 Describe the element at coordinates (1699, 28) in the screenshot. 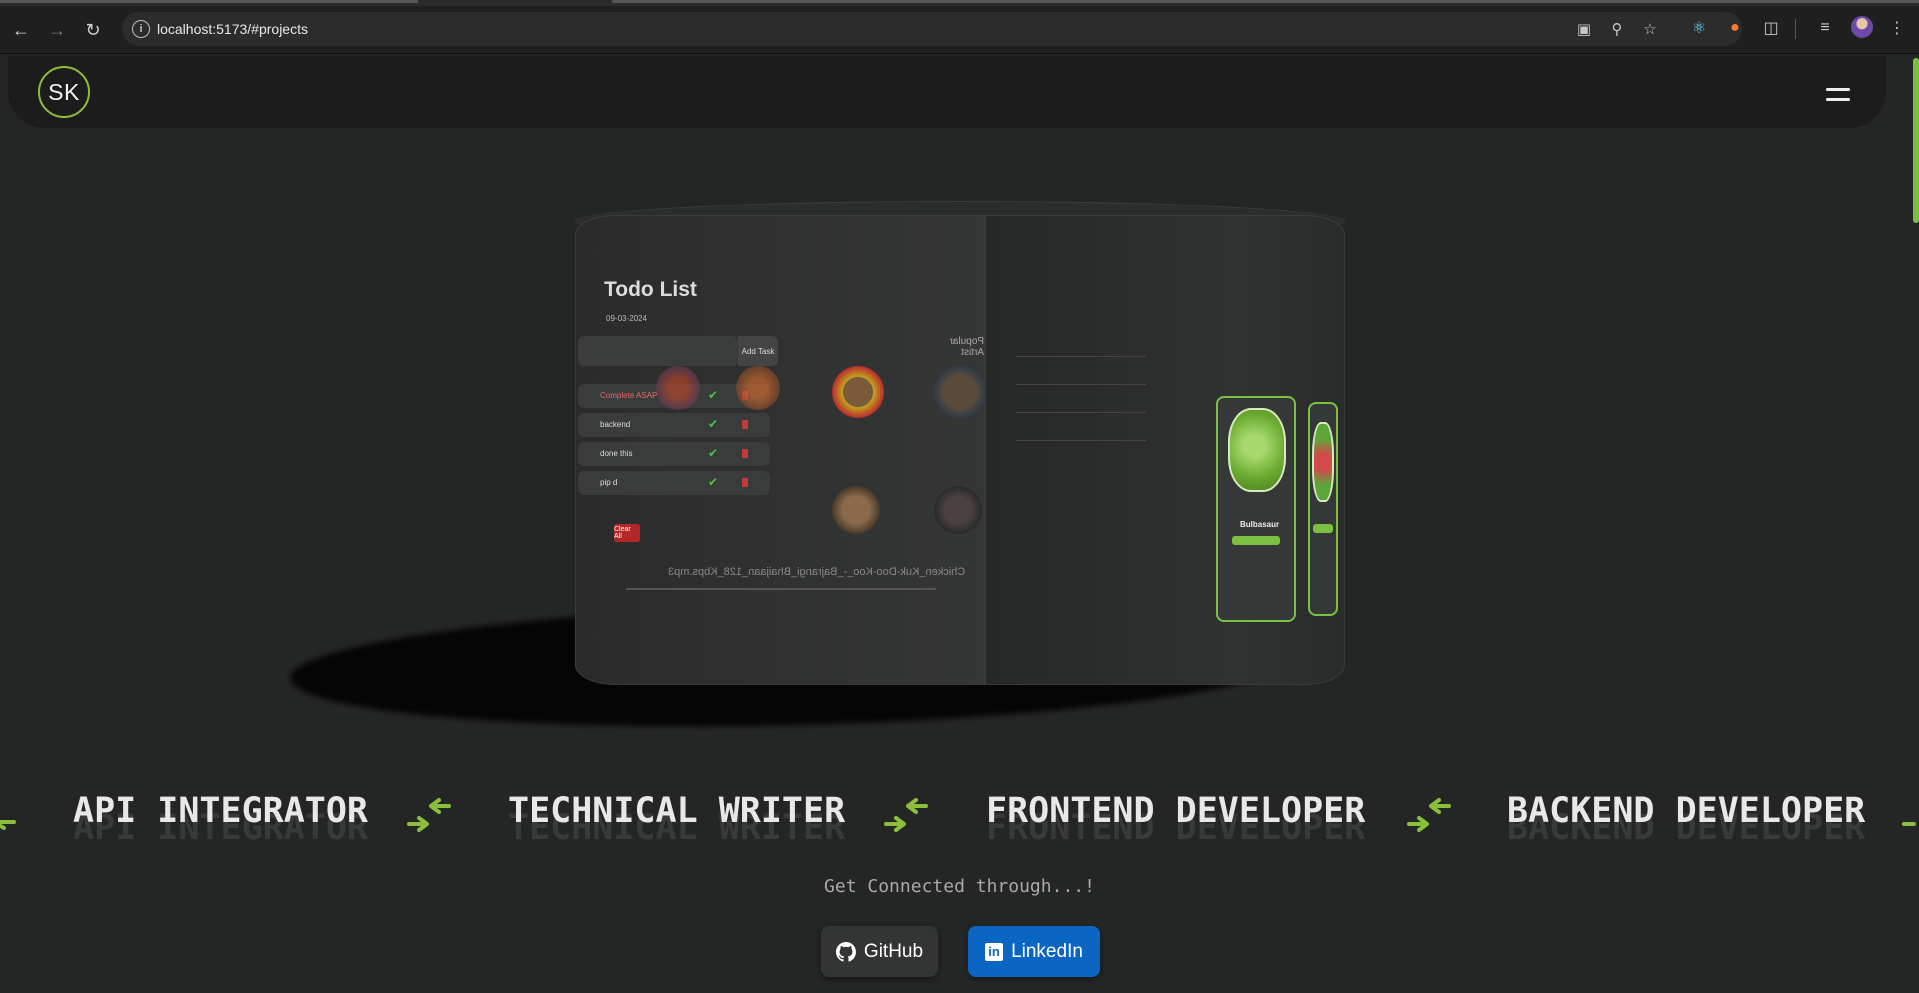

I see `react-devtools-icon: ⚛` at that location.